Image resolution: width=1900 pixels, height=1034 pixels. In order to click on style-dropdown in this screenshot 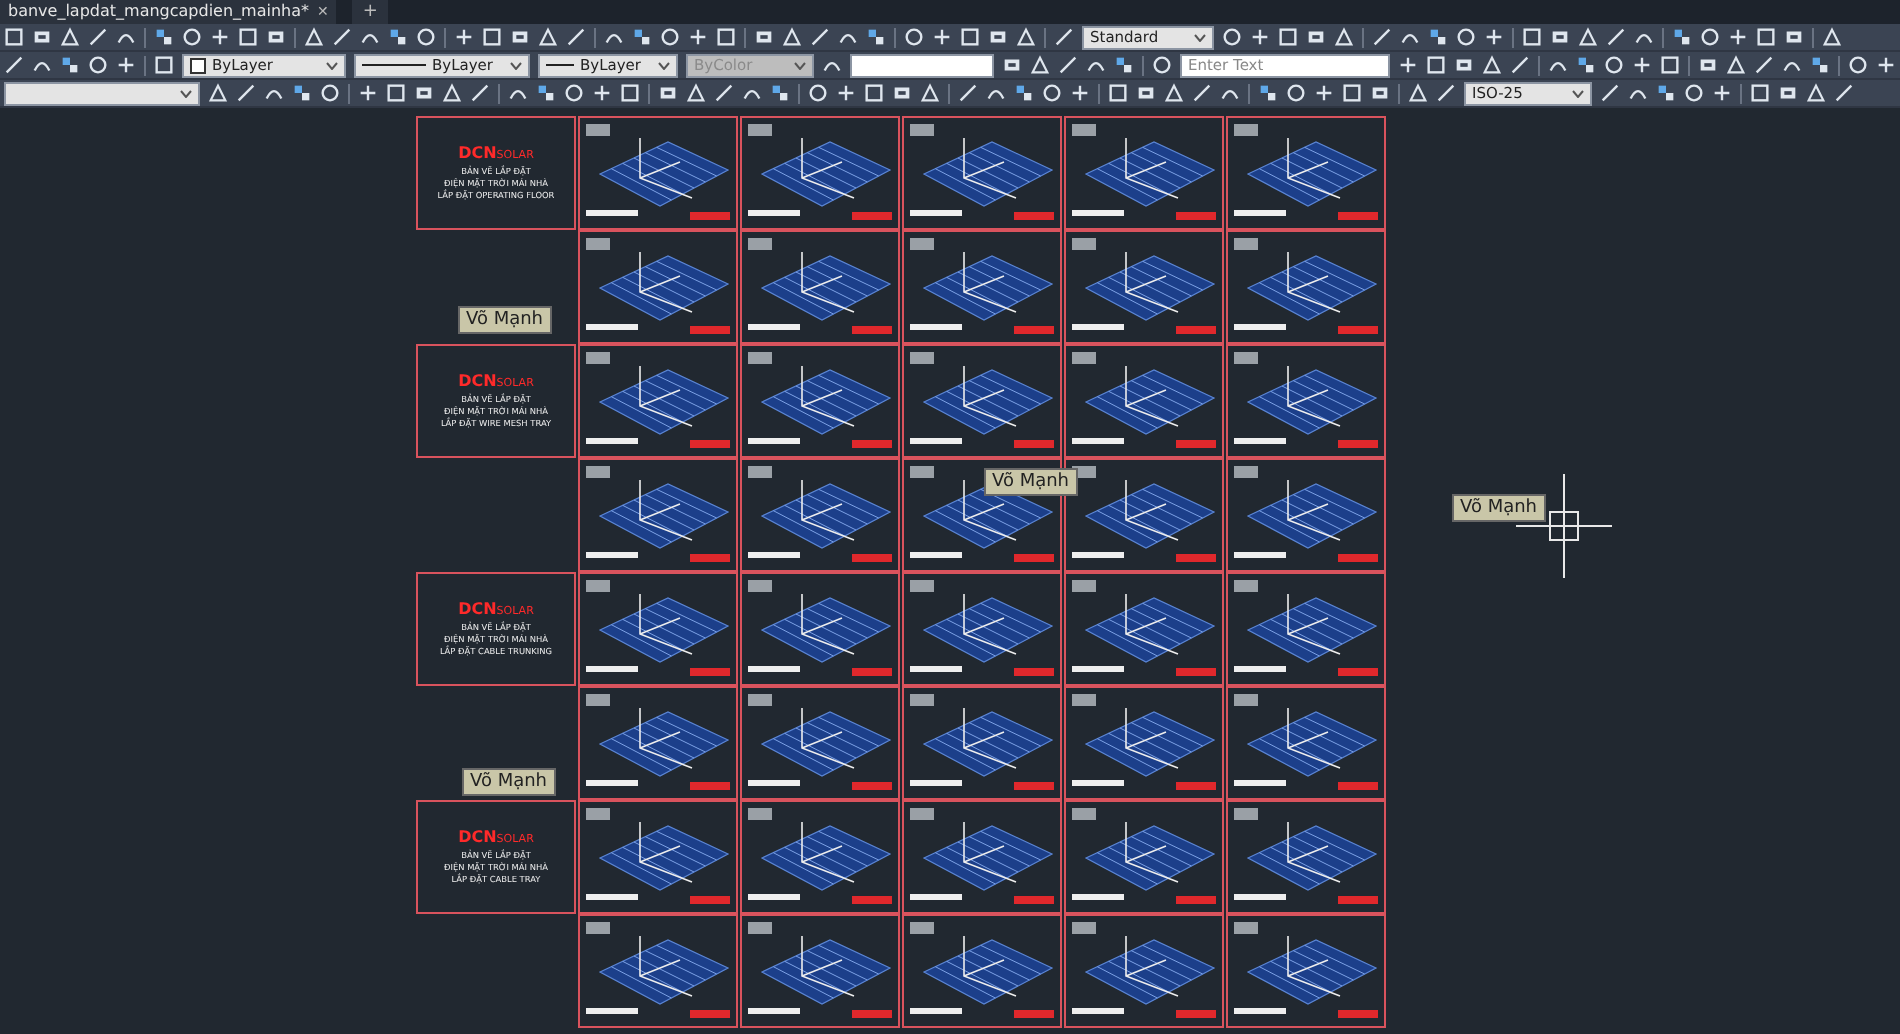, I will do `click(102, 93)`.